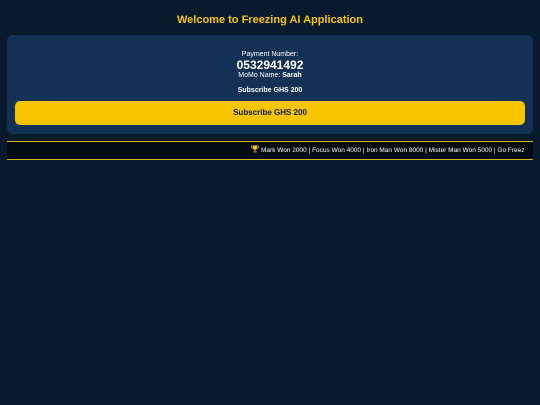 This screenshot has height=405, width=540. I want to click on momo-name-value: Sarah, so click(292, 75).